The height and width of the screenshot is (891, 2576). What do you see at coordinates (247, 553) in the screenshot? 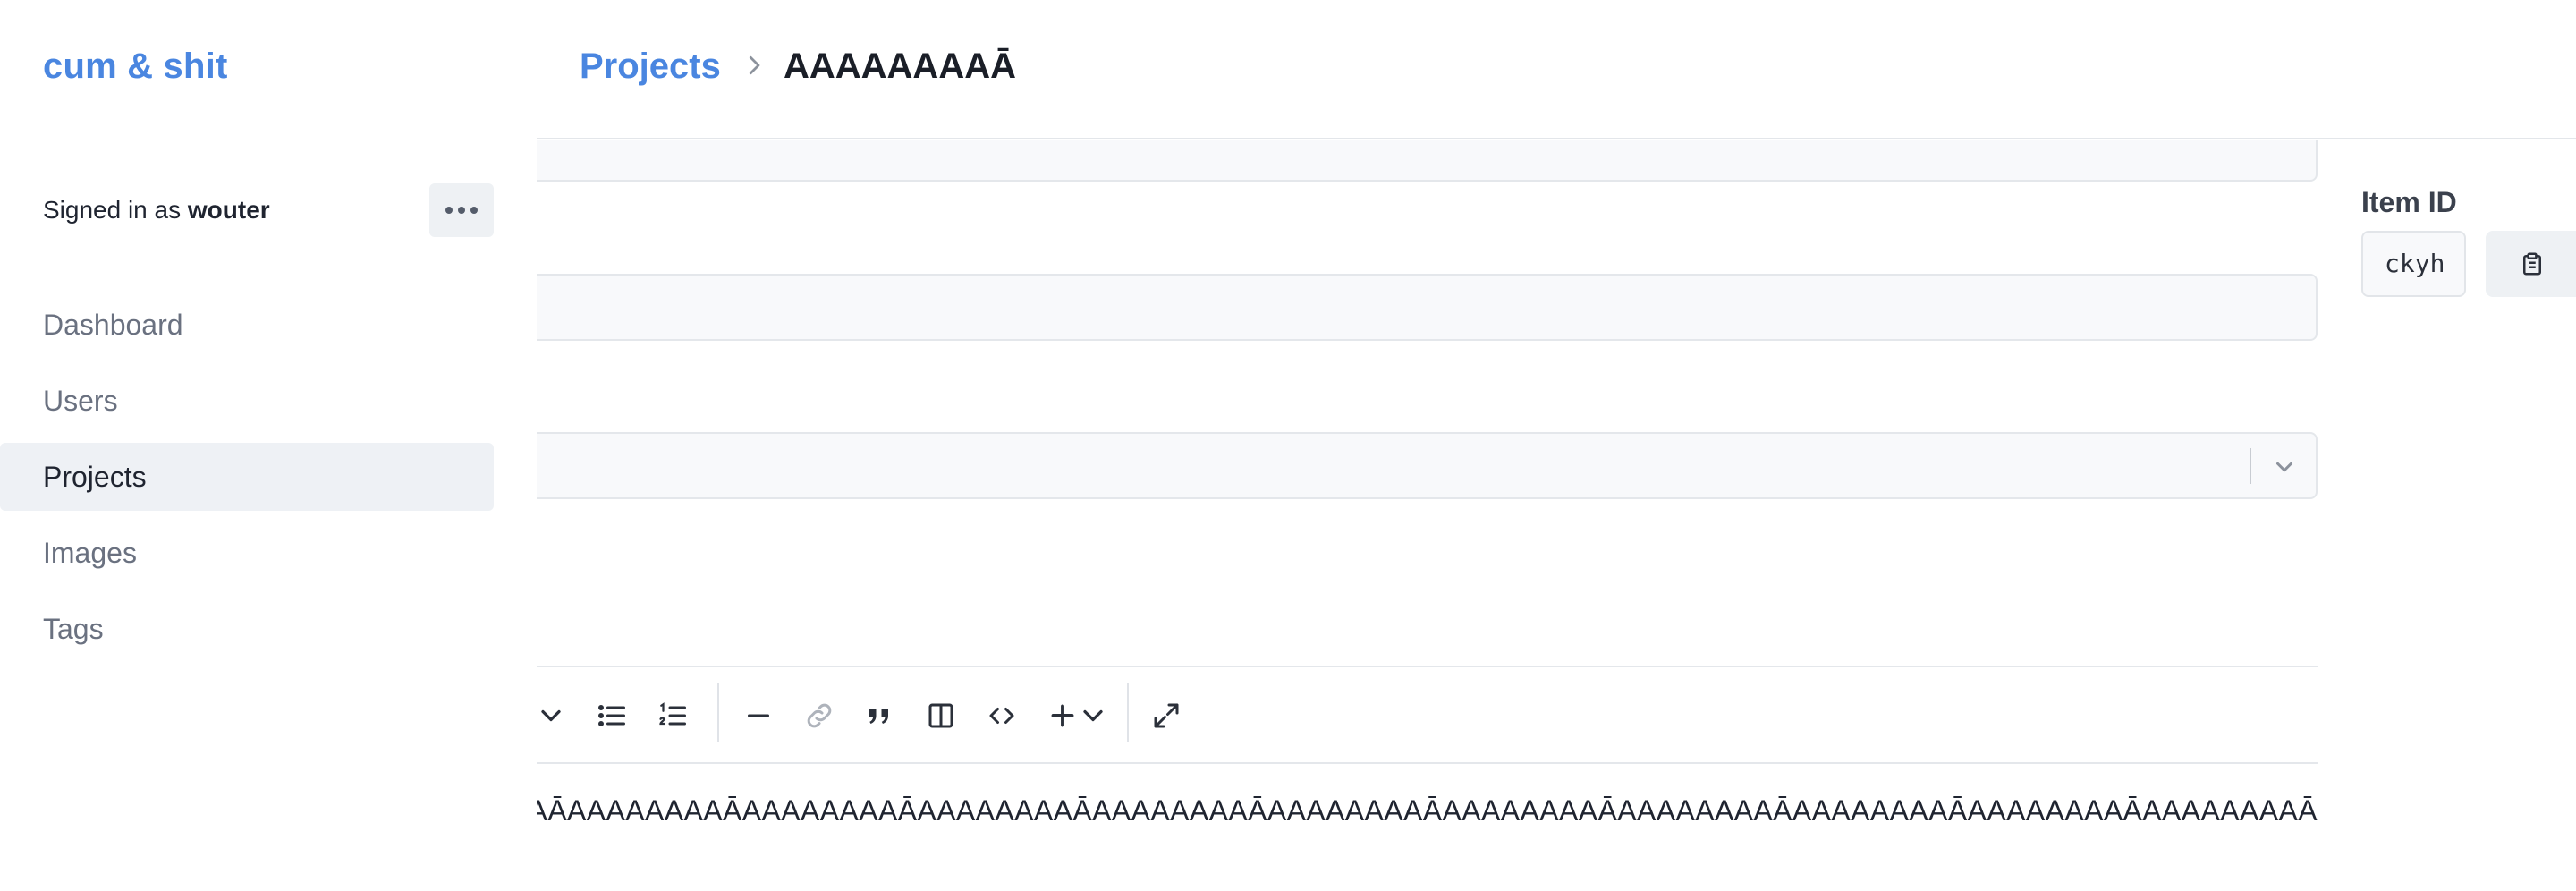
I see `sidebar-item-images: Images` at bounding box center [247, 553].